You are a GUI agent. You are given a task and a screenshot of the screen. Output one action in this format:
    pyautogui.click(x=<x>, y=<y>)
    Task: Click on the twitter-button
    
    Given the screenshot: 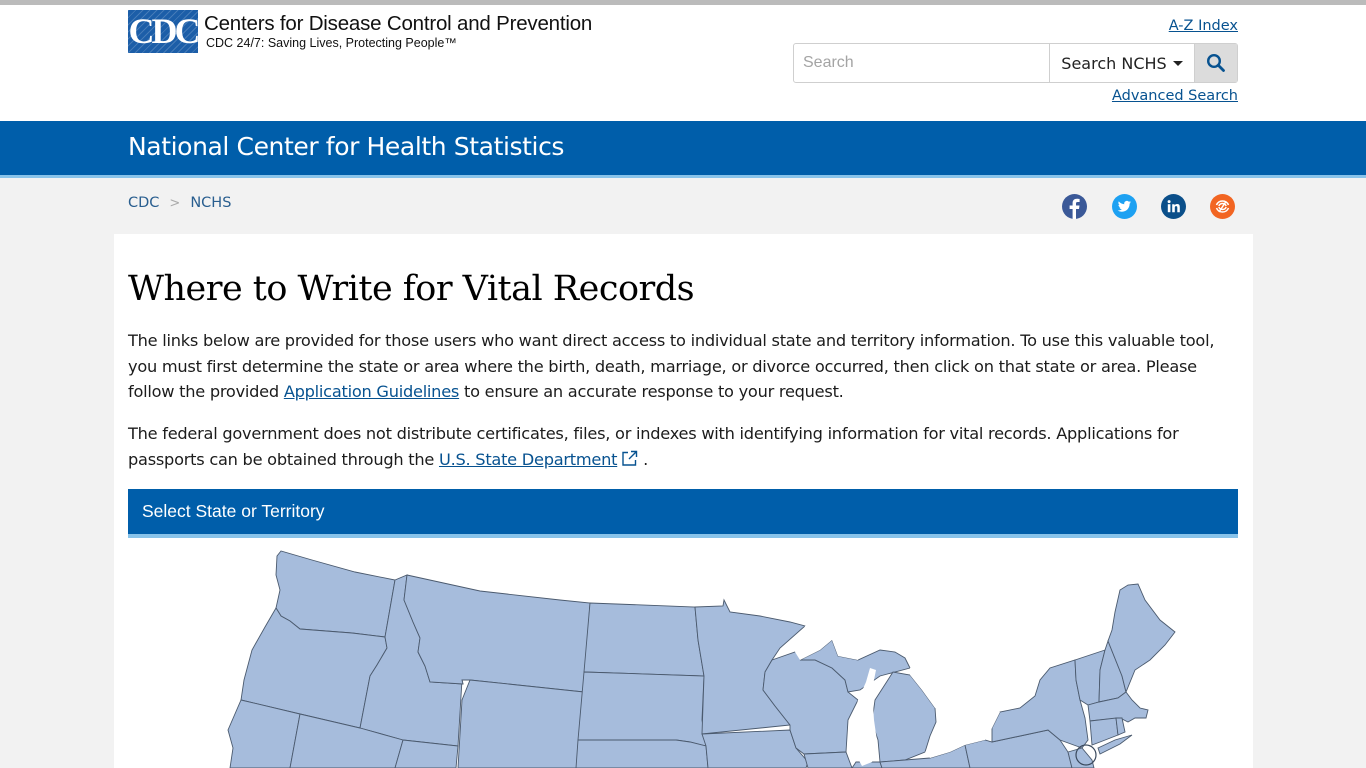 What is the action you would take?
    pyautogui.click(x=1124, y=206)
    